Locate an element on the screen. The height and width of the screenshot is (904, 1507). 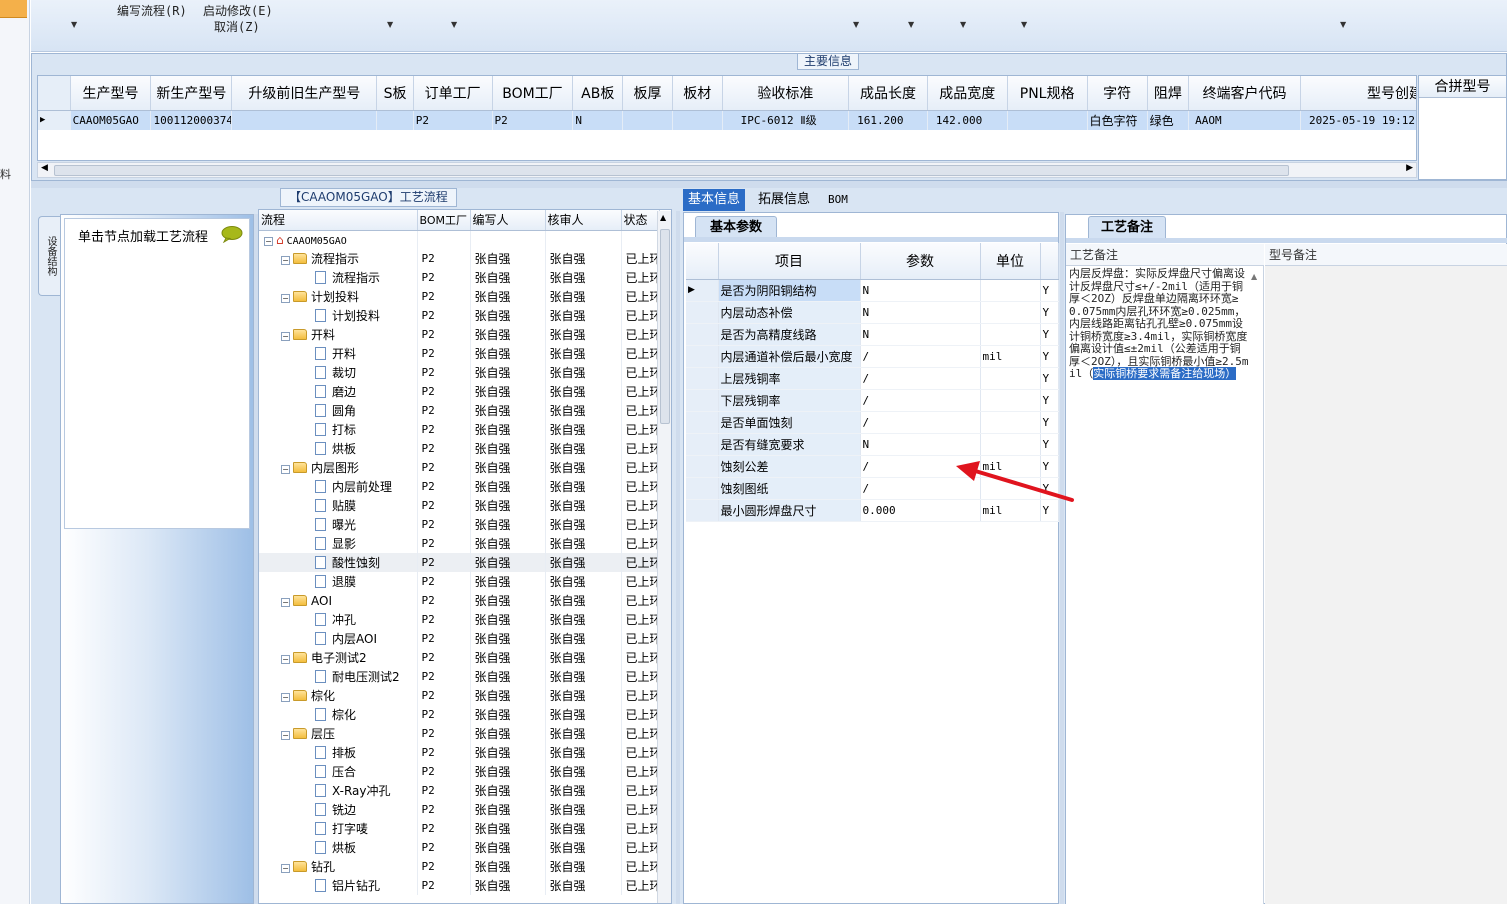
col-header: 字符 is located at coordinates (1117, 93).